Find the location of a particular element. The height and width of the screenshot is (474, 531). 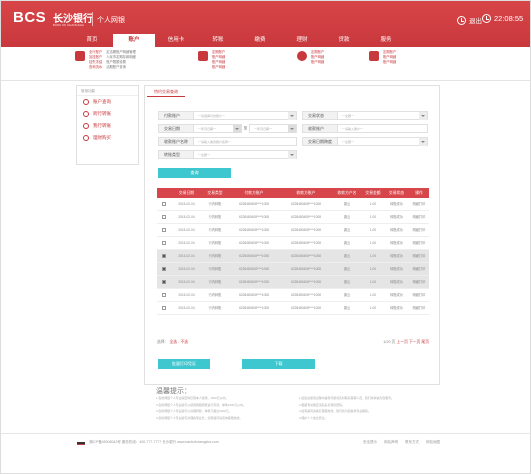

date-period-select: 一全部一 is located at coordinates (383, 141).